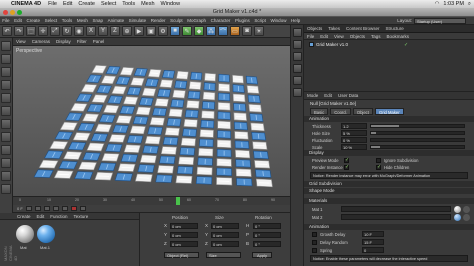 The image size is (474, 266). I want to click on anim-param-value: 15 F, so click(373, 242).